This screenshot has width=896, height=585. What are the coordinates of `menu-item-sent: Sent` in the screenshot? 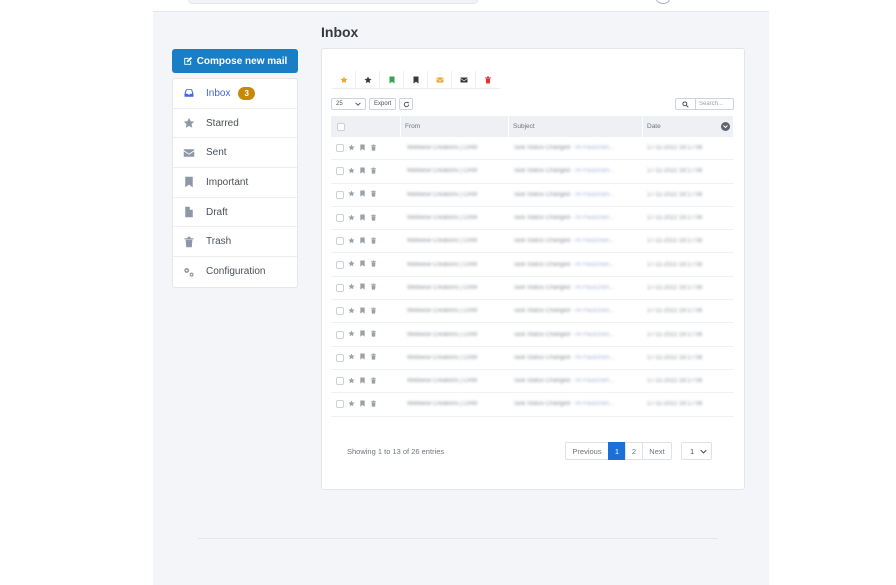 It's located at (235, 153).